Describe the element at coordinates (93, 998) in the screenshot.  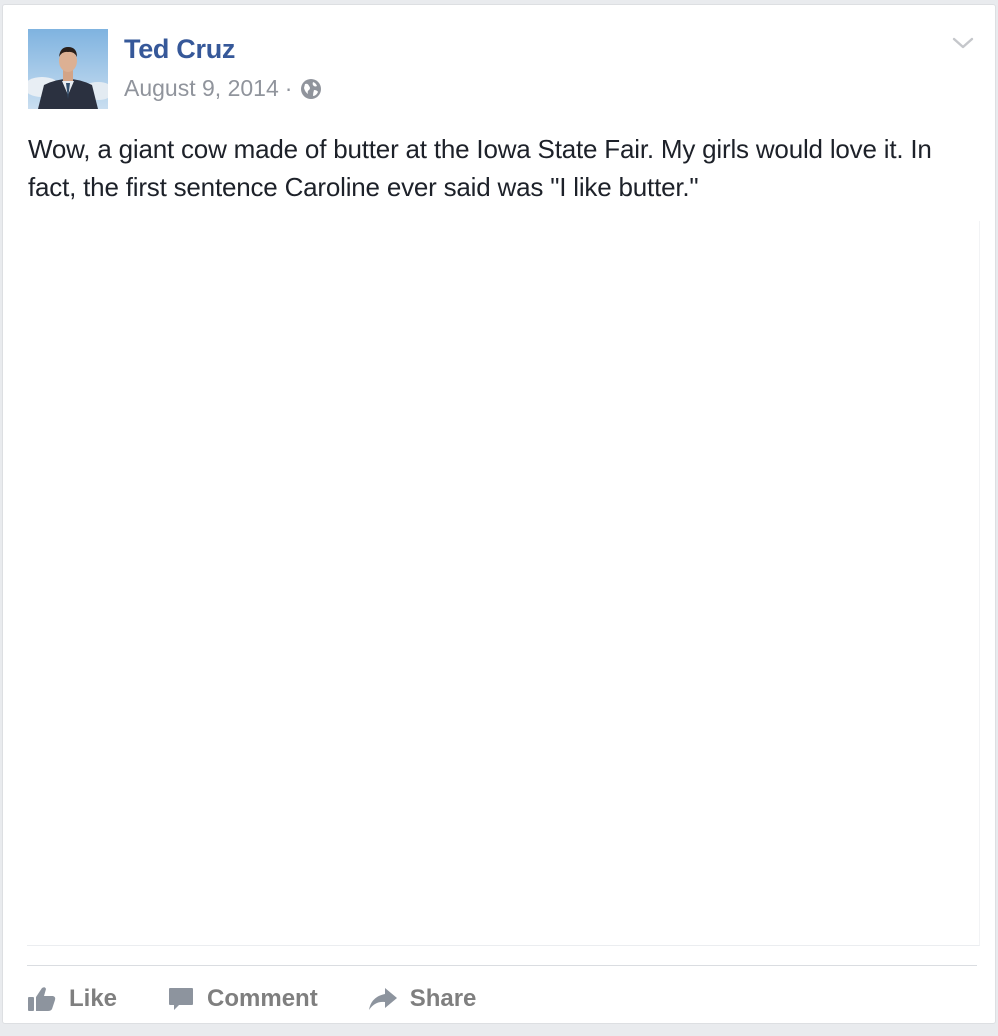
I see `like-label: Like` at that location.